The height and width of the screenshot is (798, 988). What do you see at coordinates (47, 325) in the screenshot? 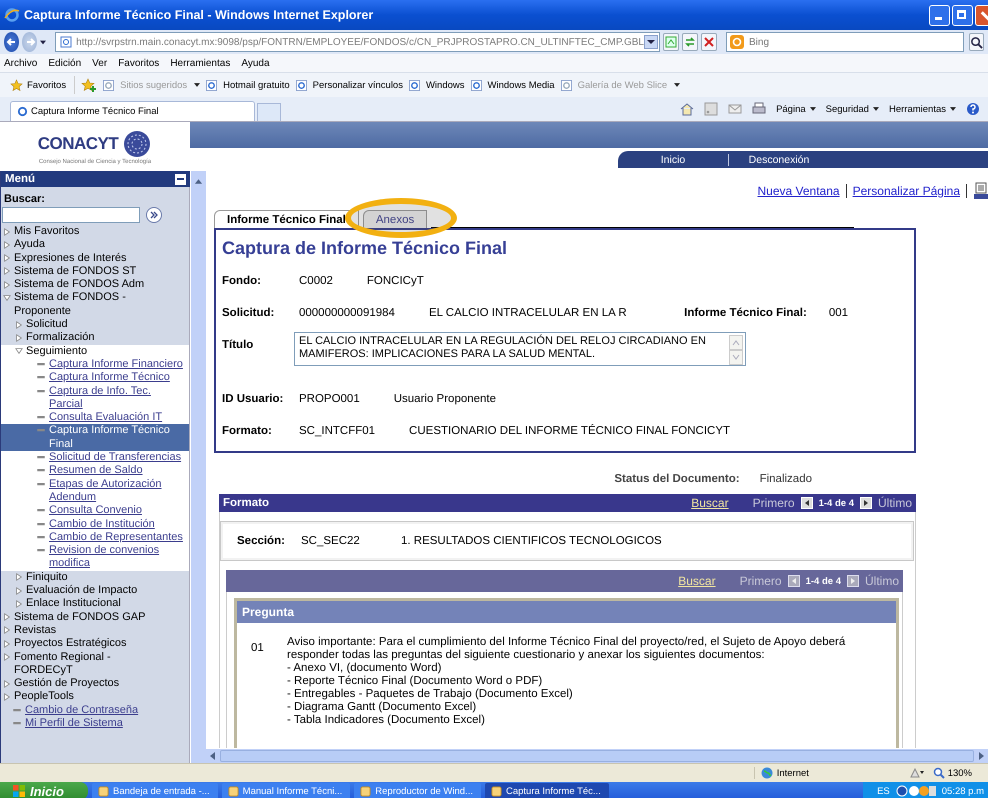
I see `menu-folder: Solicitud` at bounding box center [47, 325].